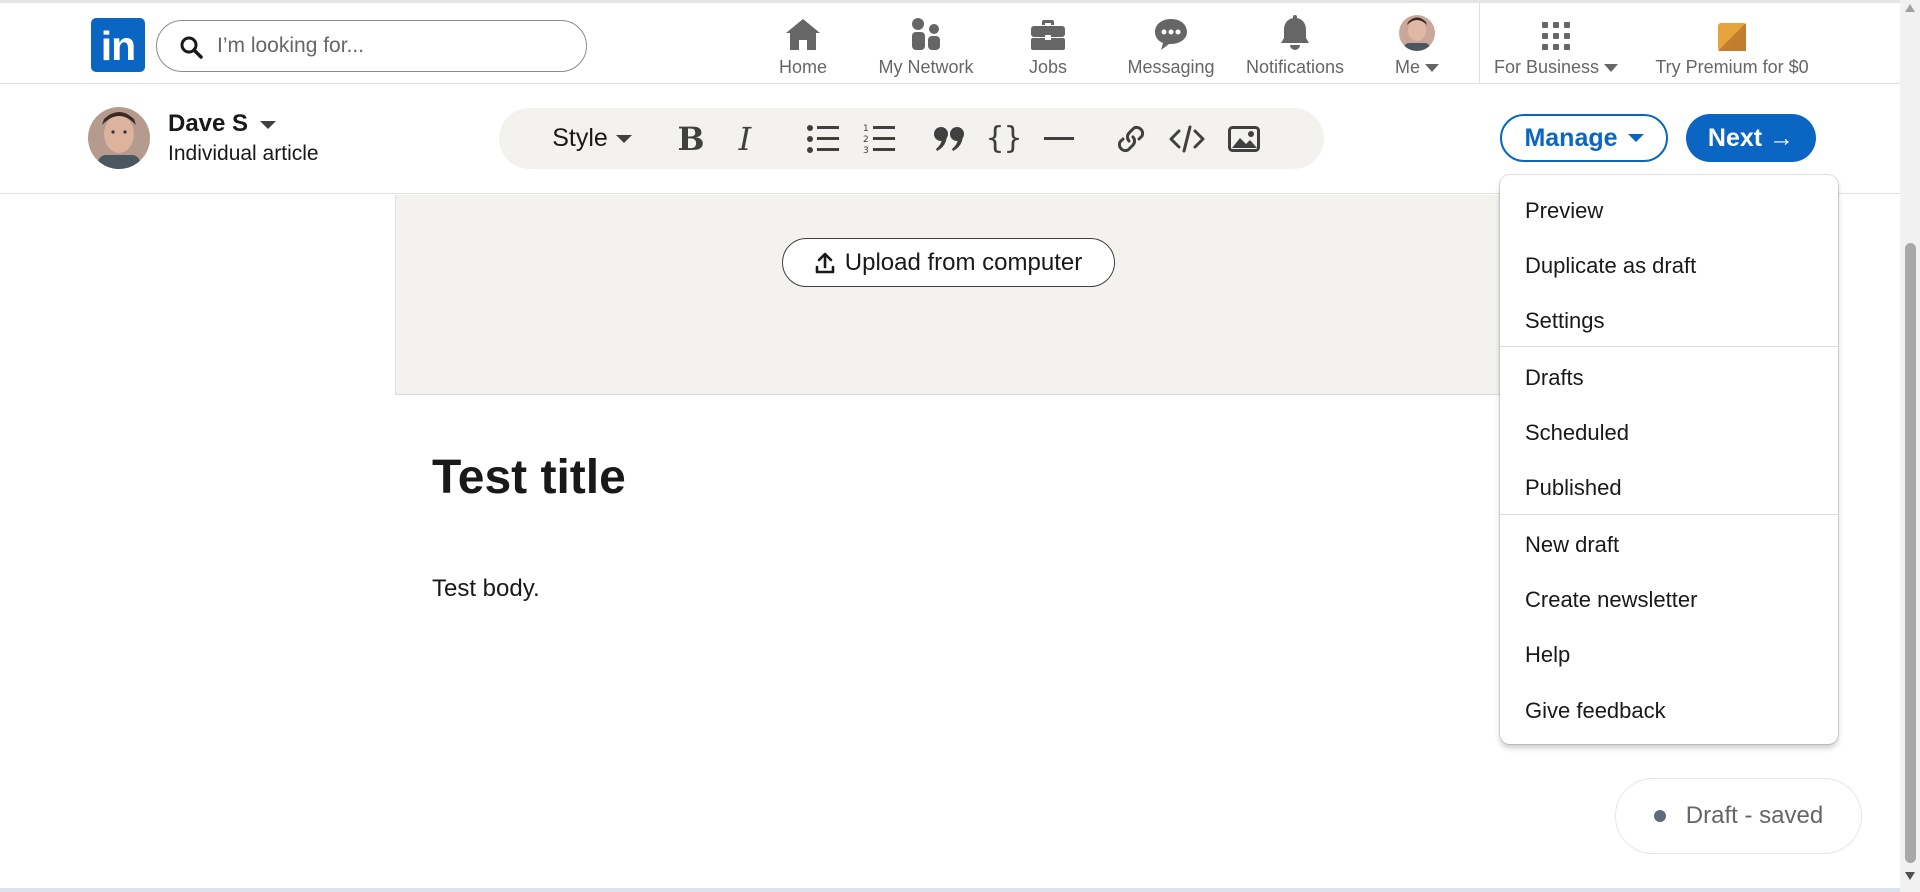 Image resolution: width=1920 pixels, height=892 pixels. Describe the element at coordinates (486, 589) in the screenshot. I see `article-body: Test body.` at that location.